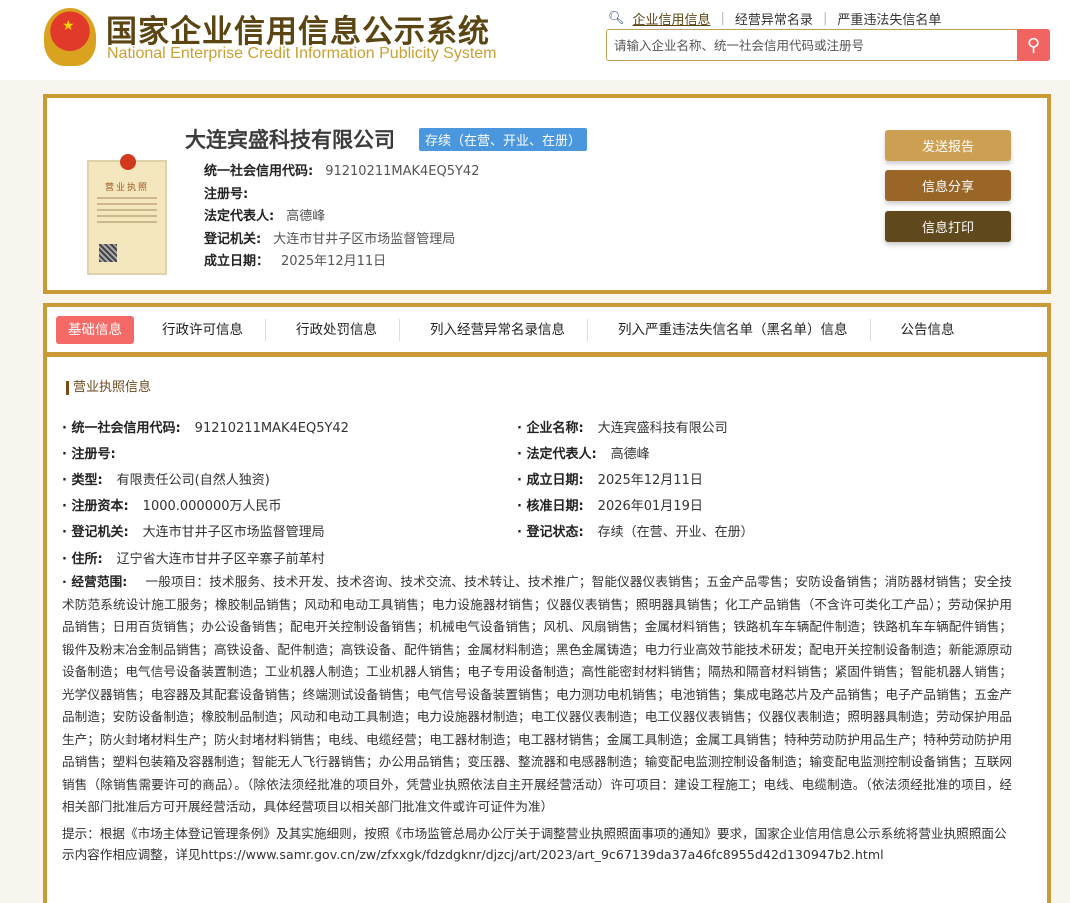 Image resolution: width=1070 pixels, height=903 pixels. I want to click on top-links: 🔍︎ 企业信用信息 | 经营异常名录 | 严重违法失信名单, so click(774, 18).